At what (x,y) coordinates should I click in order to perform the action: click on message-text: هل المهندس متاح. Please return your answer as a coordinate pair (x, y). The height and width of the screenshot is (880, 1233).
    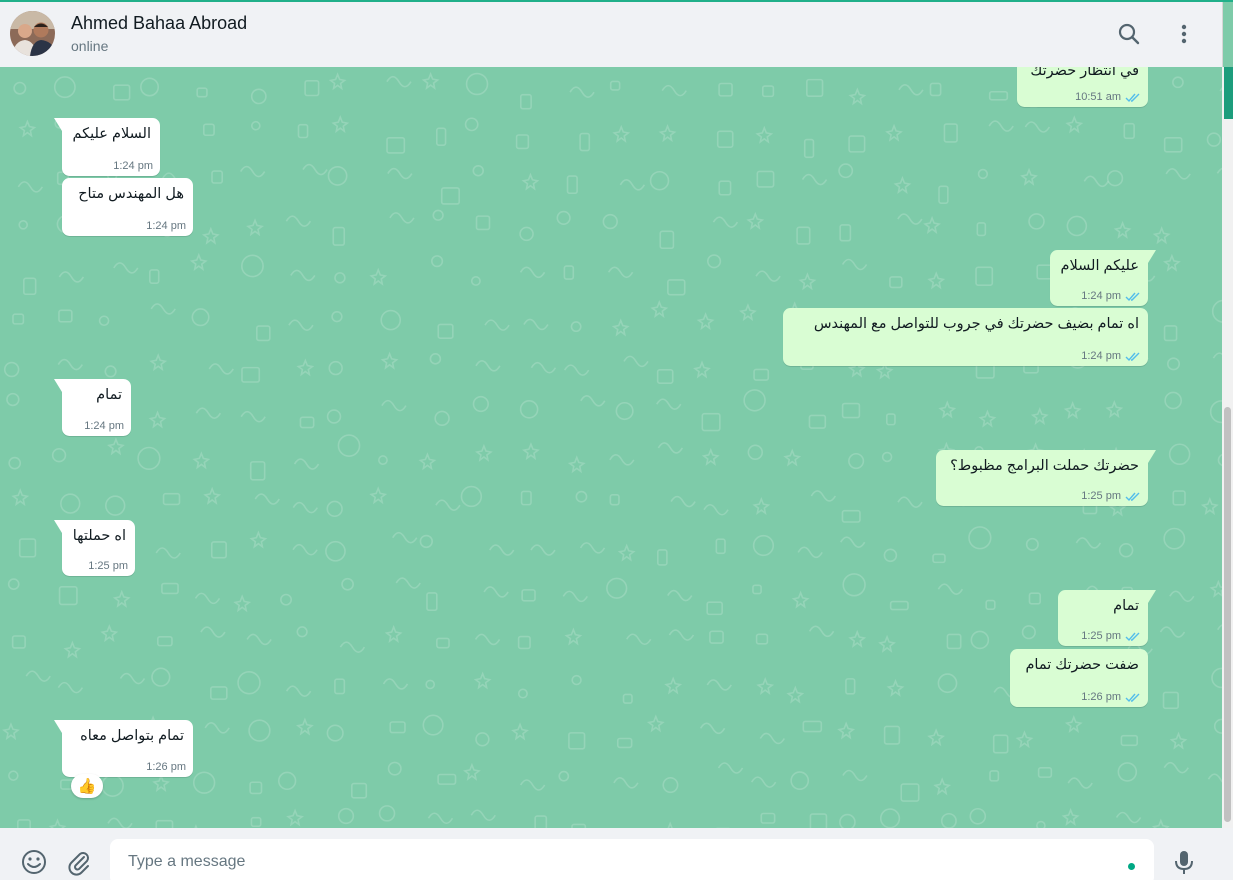
    Looking at the image, I should click on (131, 194).